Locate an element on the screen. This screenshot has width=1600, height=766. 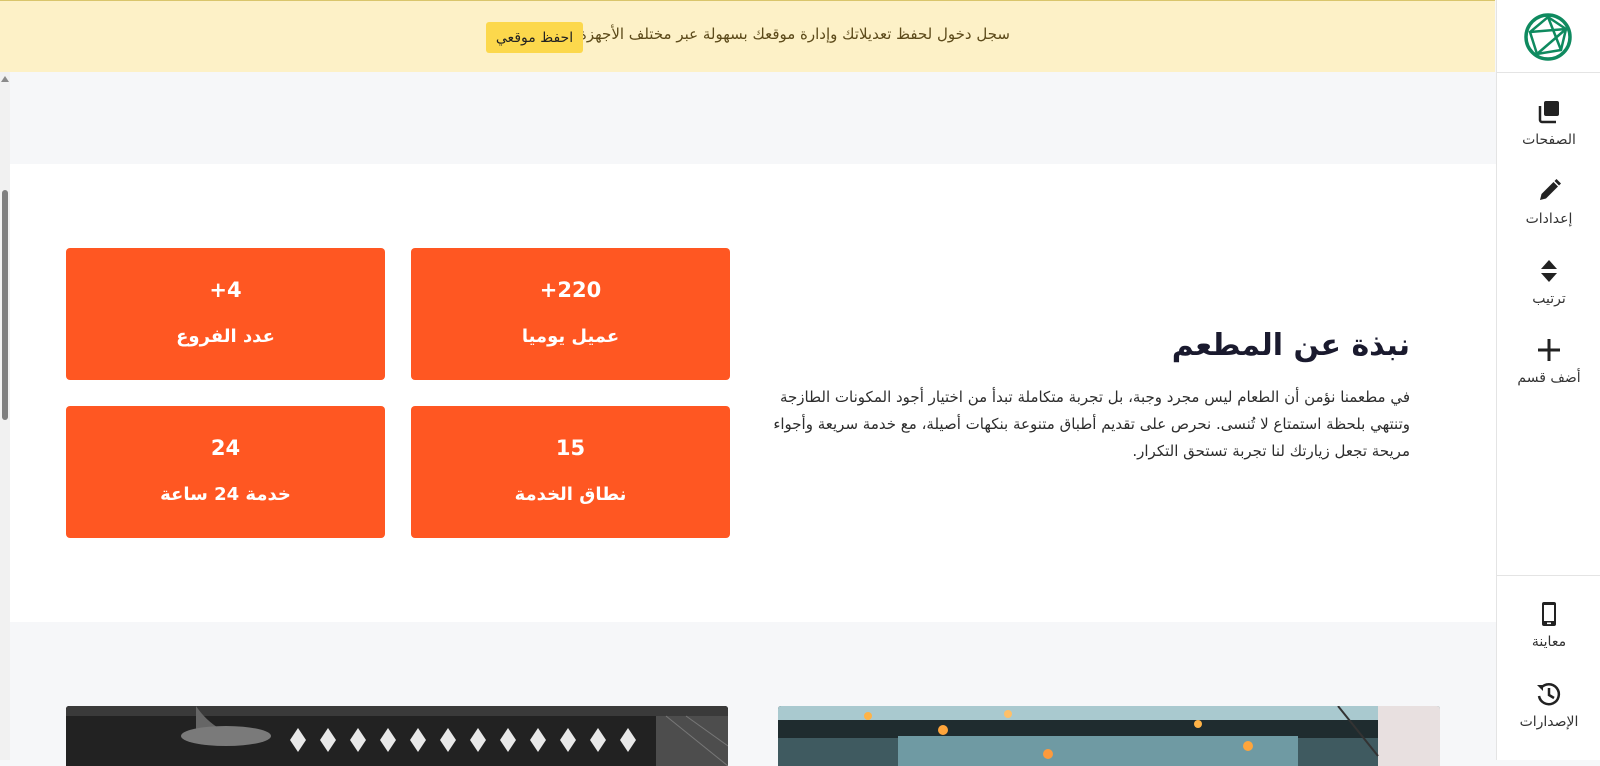
toolbar-item-sort: ترتيب is located at coordinates (1548, 282).